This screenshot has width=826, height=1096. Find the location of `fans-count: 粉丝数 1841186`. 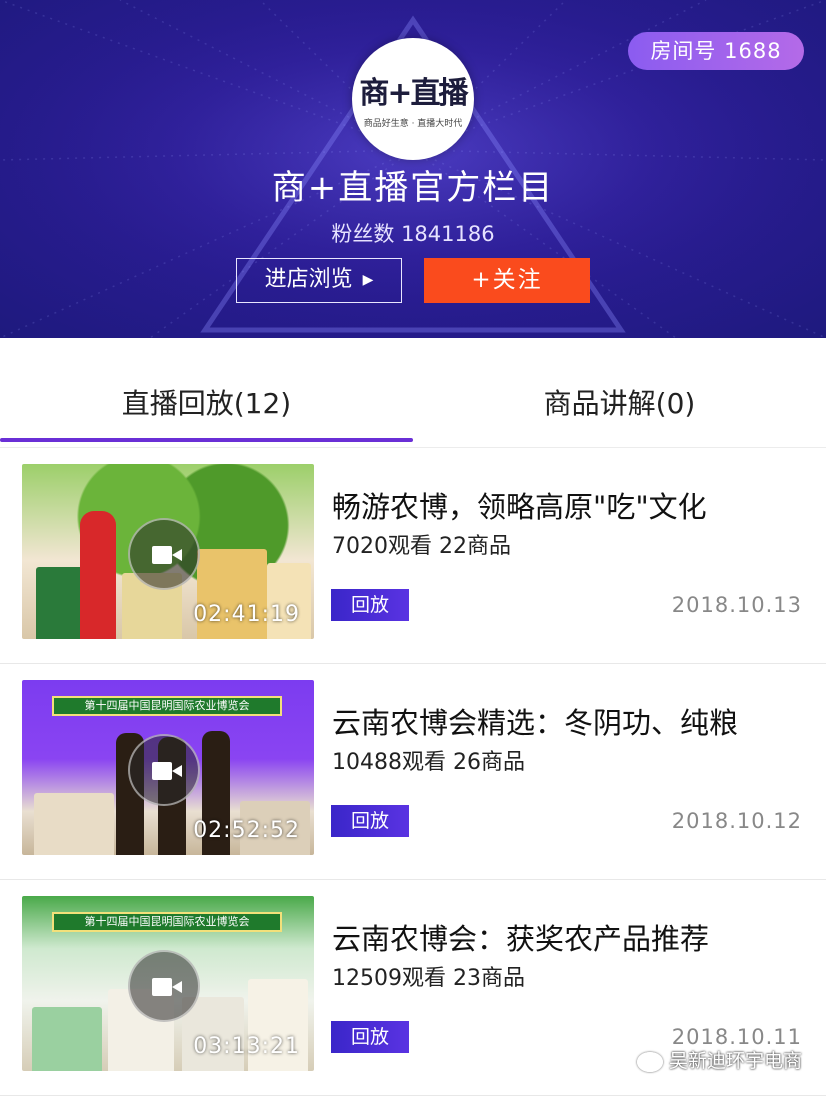

fans-count: 粉丝数 1841186 is located at coordinates (413, 234).